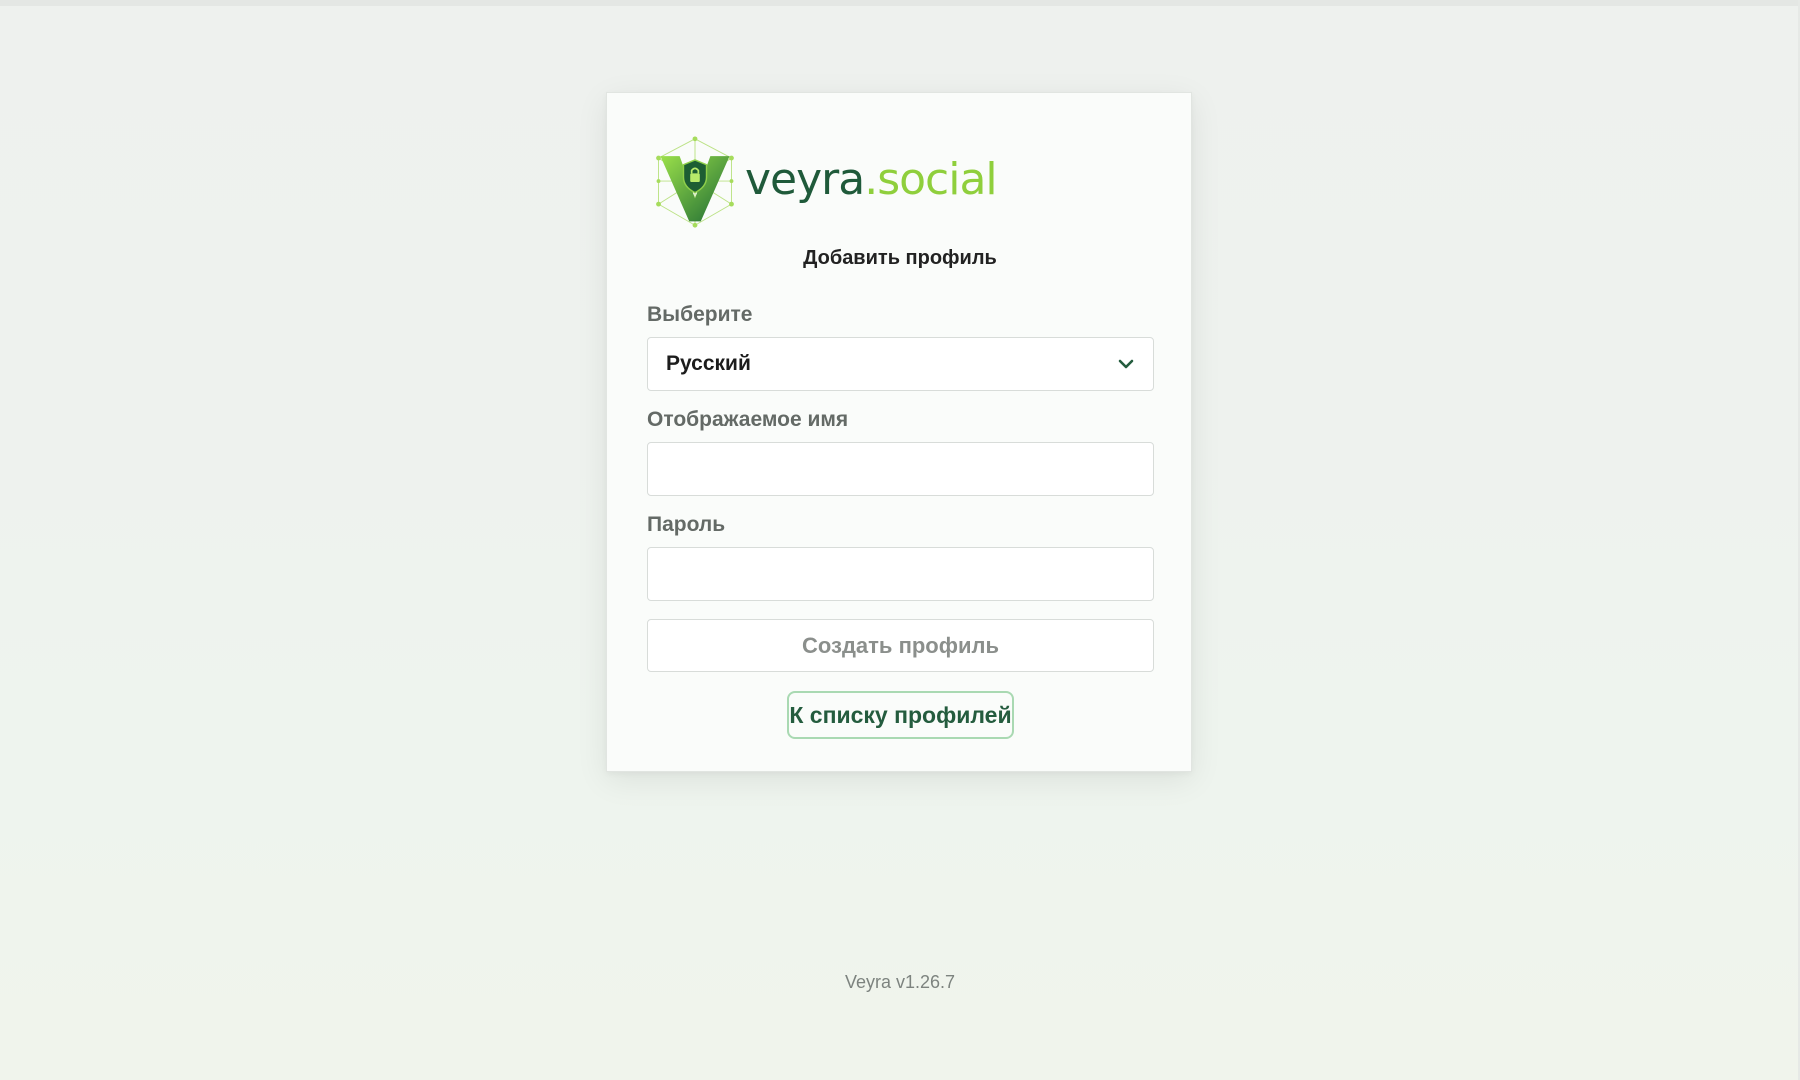 The width and height of the screenshot is (1800, 1080). What do you see at coordinates (695, 182) in the screenshot?
I see `veyra-shield-logo-icon` at bounding box center [695, 182].